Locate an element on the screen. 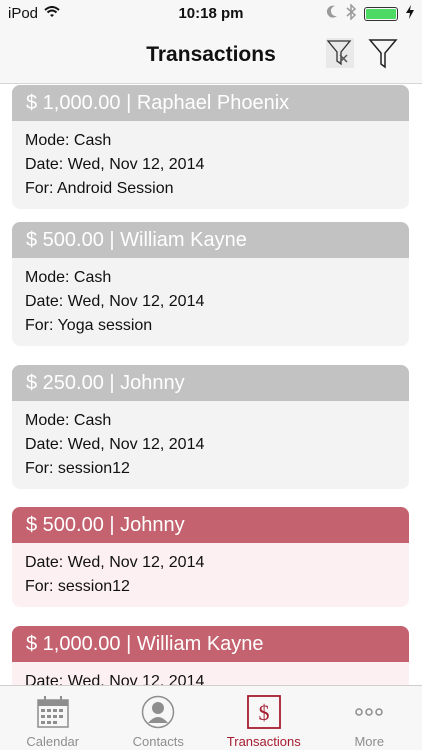  transaction-heading: $ 250.00 | Johnny is located at coordinates (210, 383).